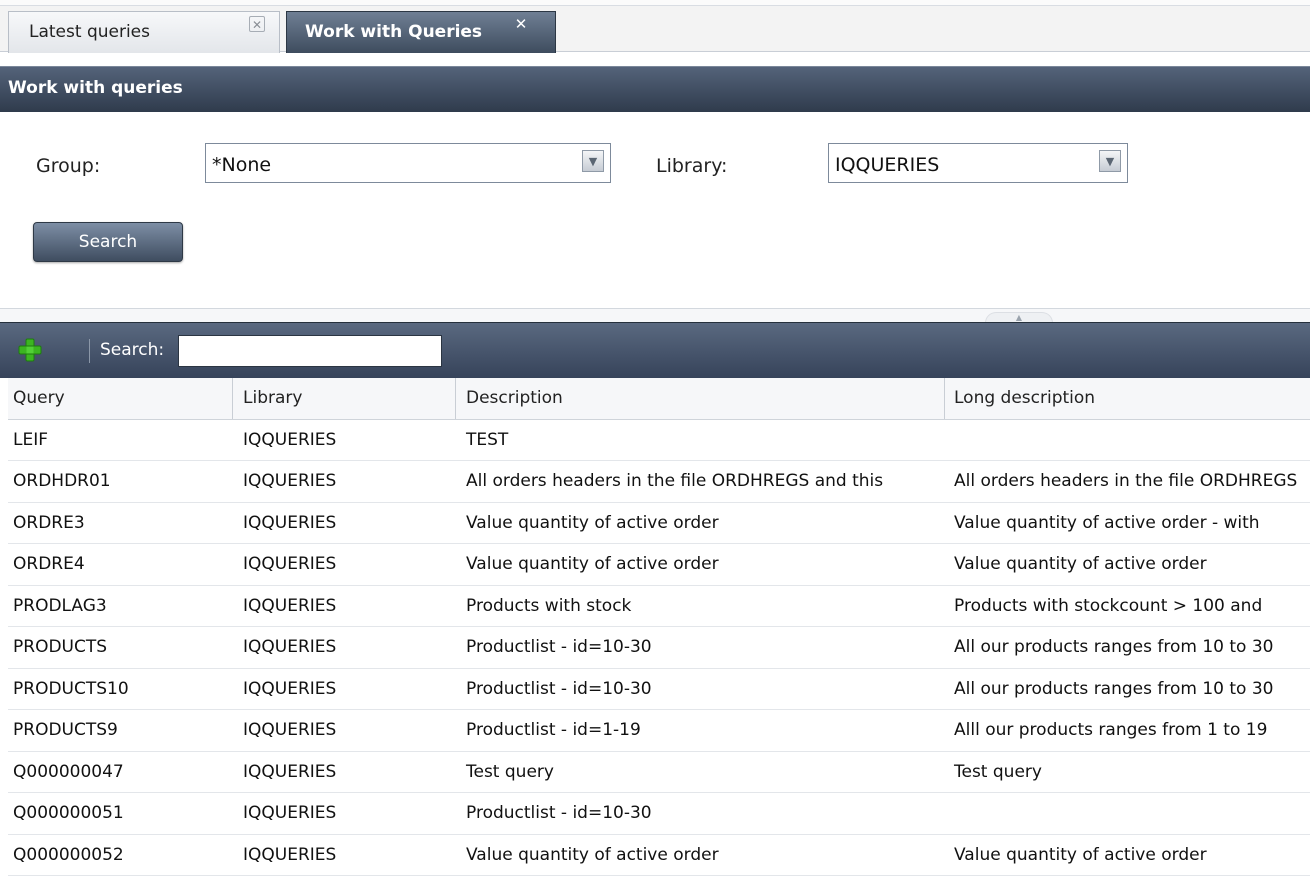 The height and width of the screenshot is (884, 1310). I want to click on column-header-query: Query, so click(119, 398).